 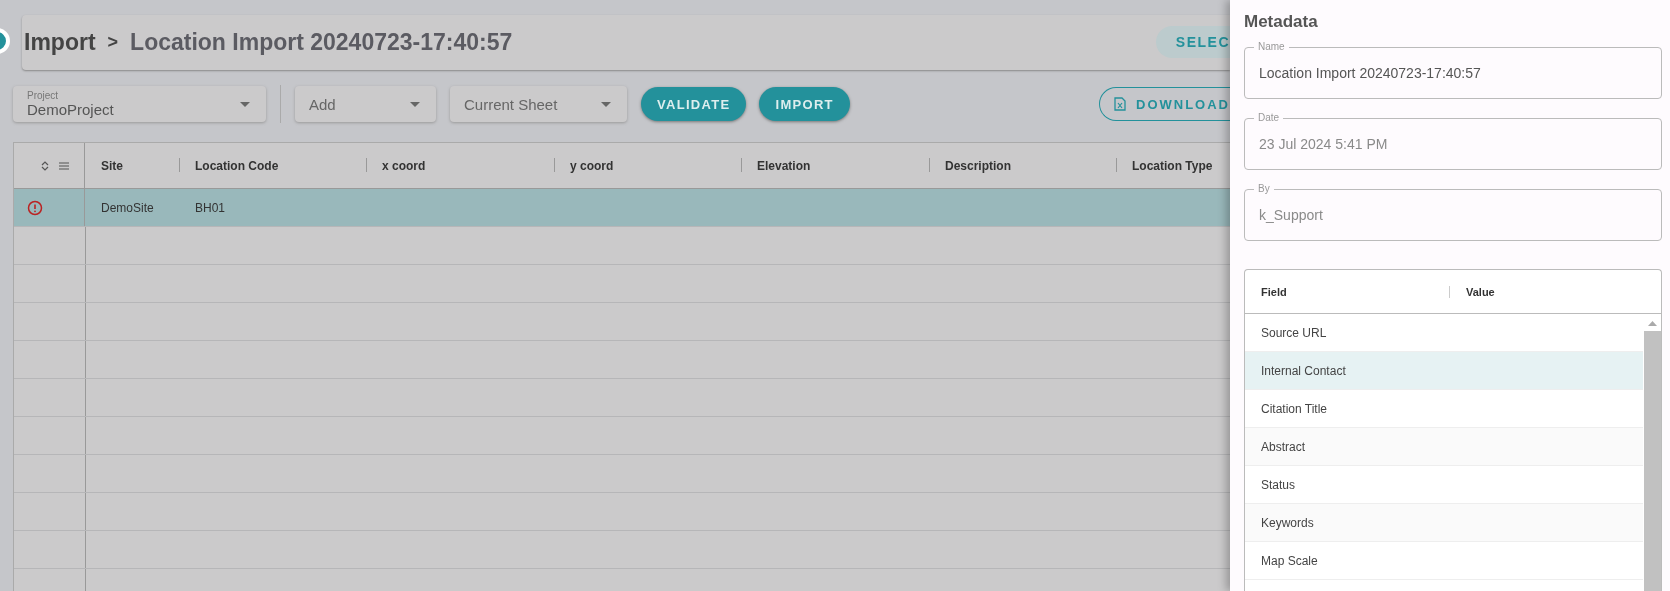 I want to click on column-header: Location Type, so click(x=1172, y=165).